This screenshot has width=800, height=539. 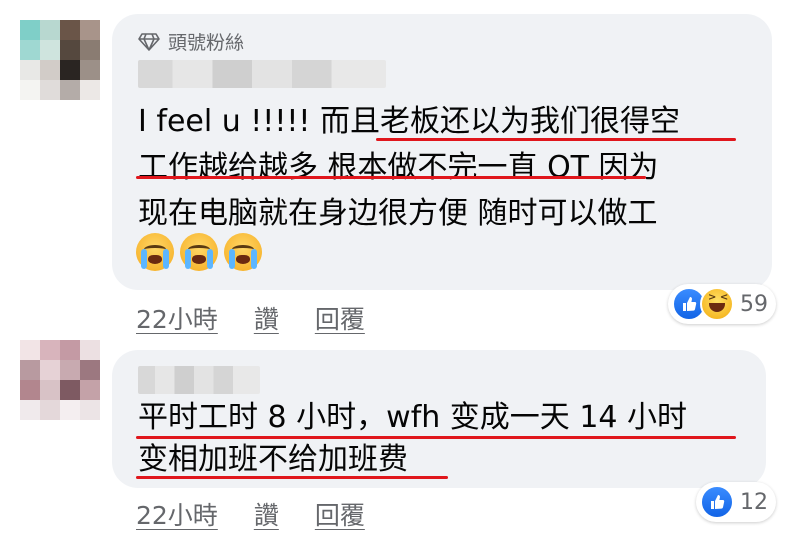 What do you see at coordinates (717, 304) in the screenshot?
I see `haha-icon` at bounding box center [717, 304].